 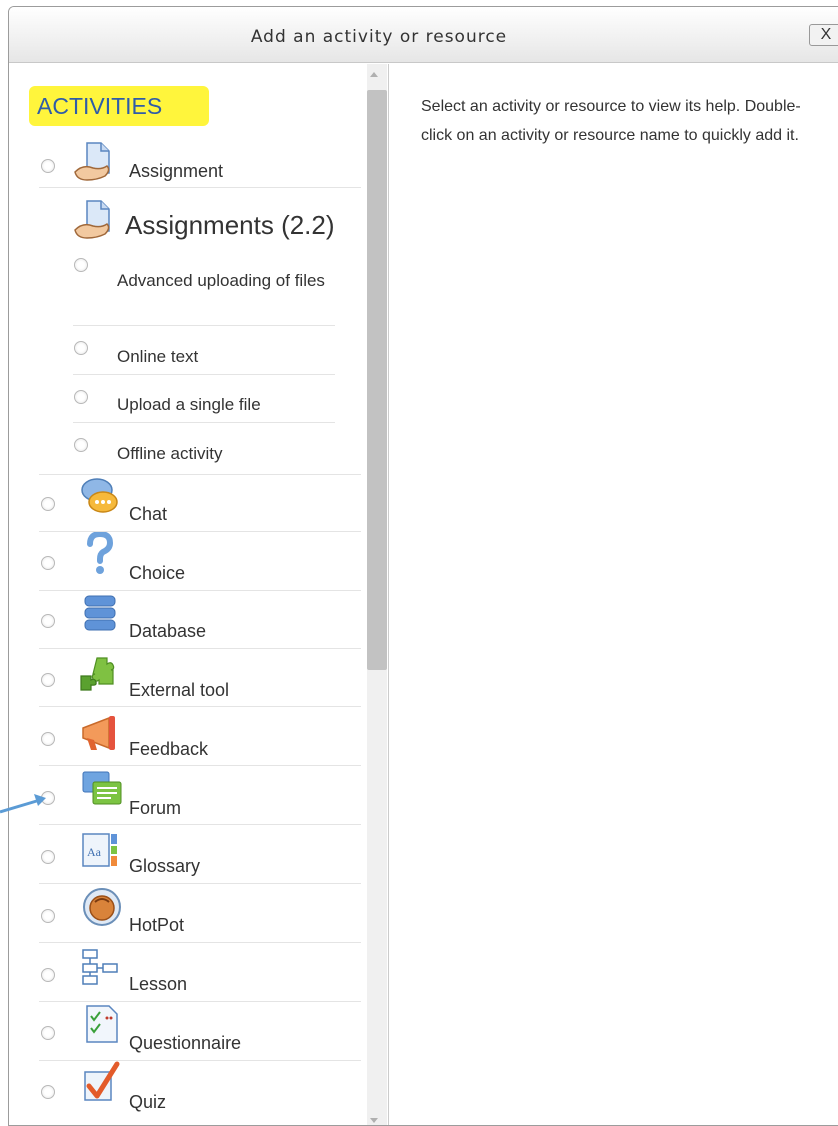 What do you see at coordinates (48, 916) in the screenshot?
I see `radio-hotpot` at bounding box center [48, 916].